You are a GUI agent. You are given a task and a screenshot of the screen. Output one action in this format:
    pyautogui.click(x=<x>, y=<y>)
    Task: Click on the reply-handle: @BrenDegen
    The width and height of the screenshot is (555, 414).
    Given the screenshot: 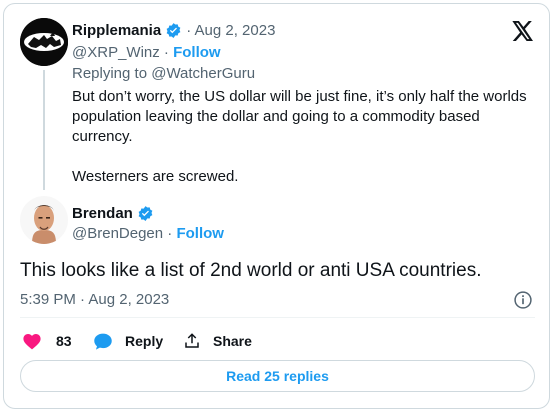 What is the action you would take?
    pyautogui.click(x=117, y=233)
    